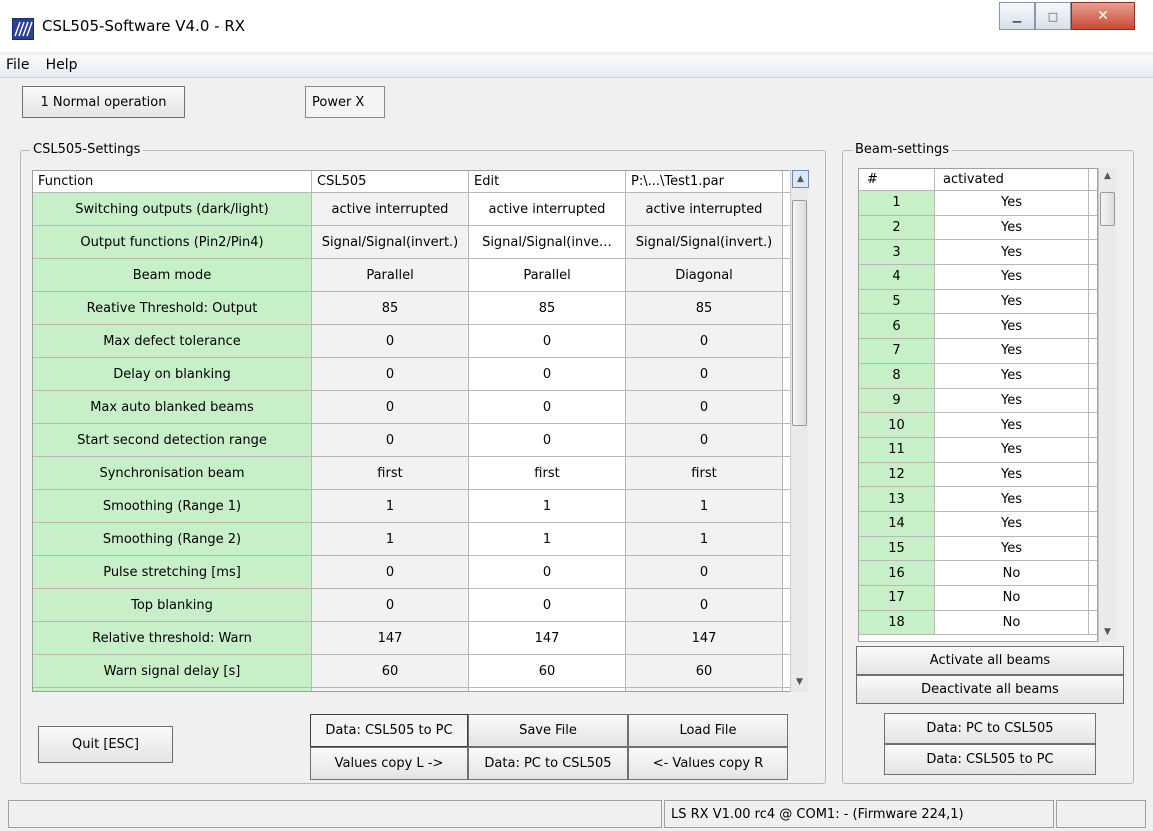 The image size is (1153, 831). Describe the element at coordinates (704, 242) in the screenshot. I see `file-value-cell: Signal/Signal(invert.)` at that location.